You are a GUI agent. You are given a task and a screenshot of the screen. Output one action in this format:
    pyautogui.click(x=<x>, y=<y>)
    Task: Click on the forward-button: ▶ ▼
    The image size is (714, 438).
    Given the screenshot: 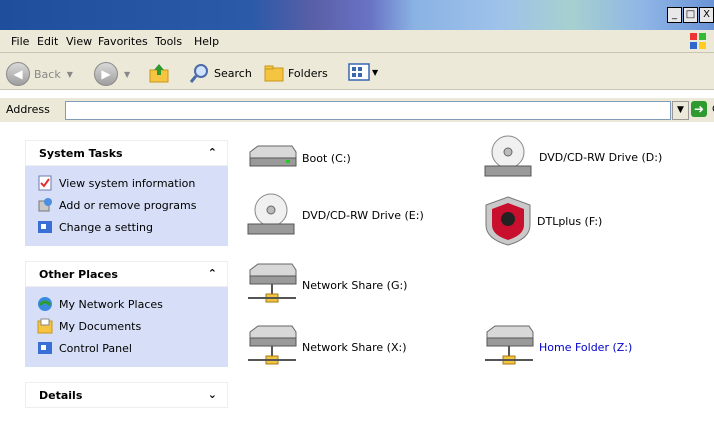 What is the action you would take?
    pyautogui.click(x=112, y=74)
    